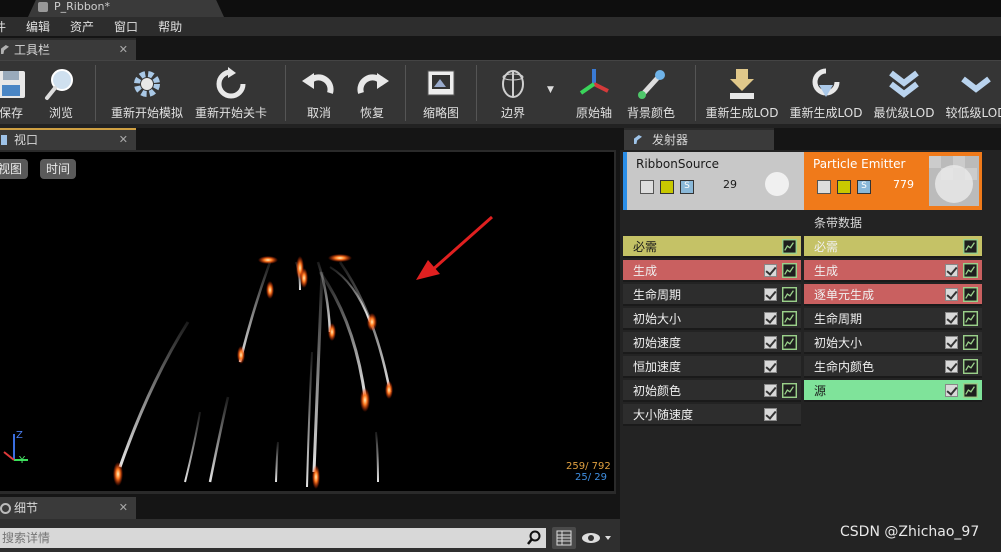 The image size is (1001, 552). I want to click on origin-axis-button: 原始轴, so click(594, 93).